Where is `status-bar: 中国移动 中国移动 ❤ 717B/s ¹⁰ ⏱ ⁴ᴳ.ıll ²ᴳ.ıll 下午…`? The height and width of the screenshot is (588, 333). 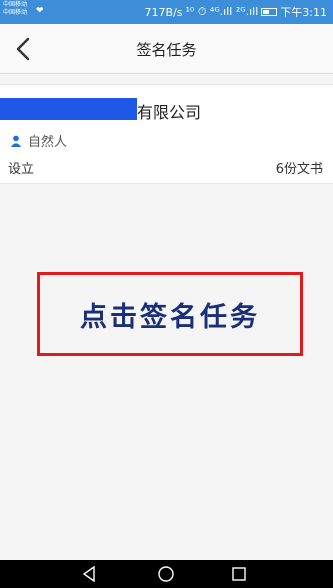 status-bar: 中国移动 中国移动 ❤ 717B/s ¹⁰ ⏱ ⁴ᴳ.ıll ²ᴳ.ıll 下午… is located at coordinates (166, 12).